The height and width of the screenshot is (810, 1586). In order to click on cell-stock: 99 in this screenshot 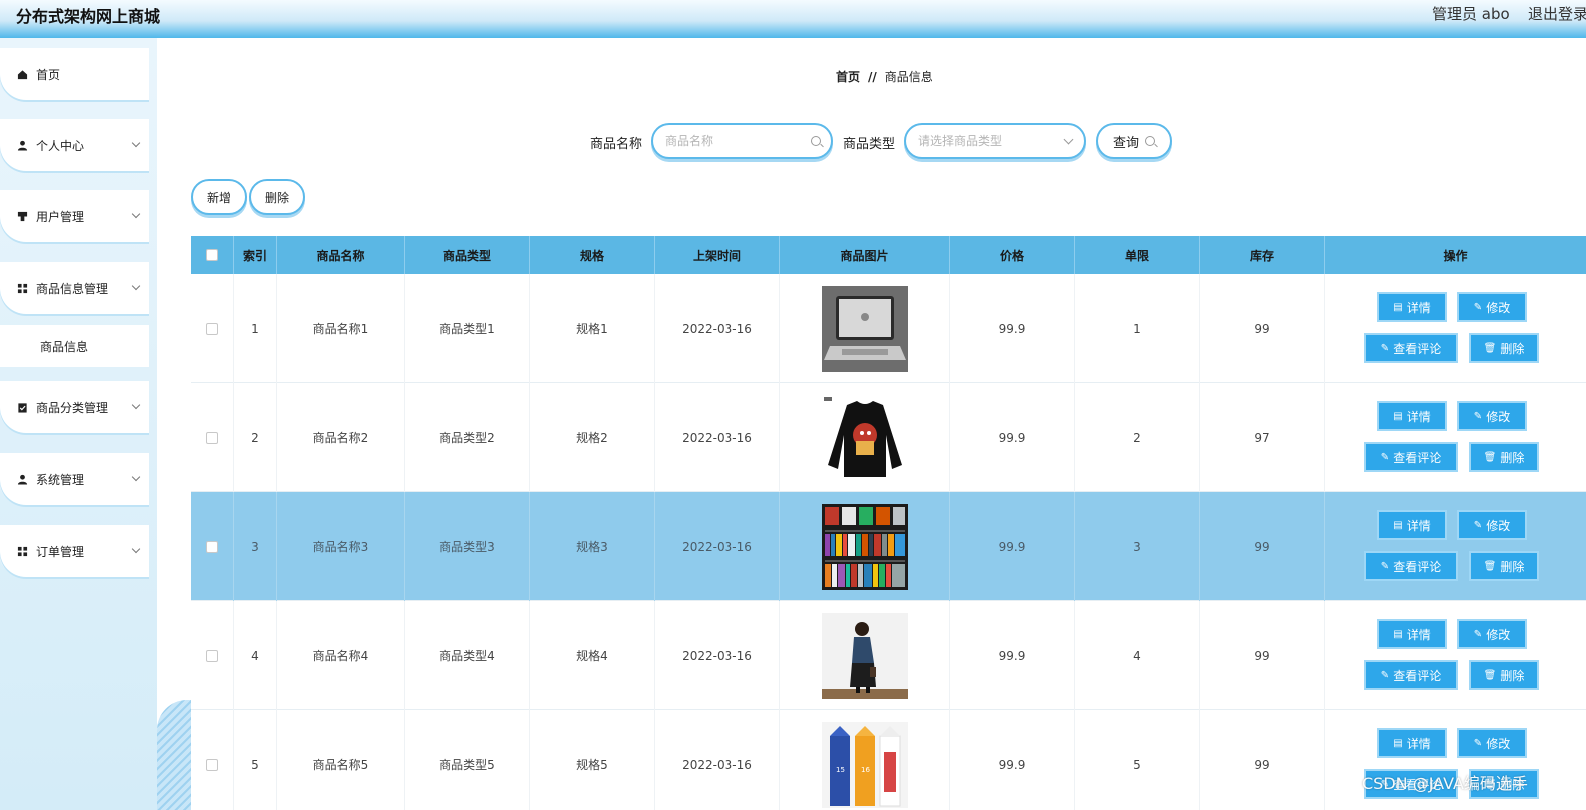, I will do `click(1262, 760)`.